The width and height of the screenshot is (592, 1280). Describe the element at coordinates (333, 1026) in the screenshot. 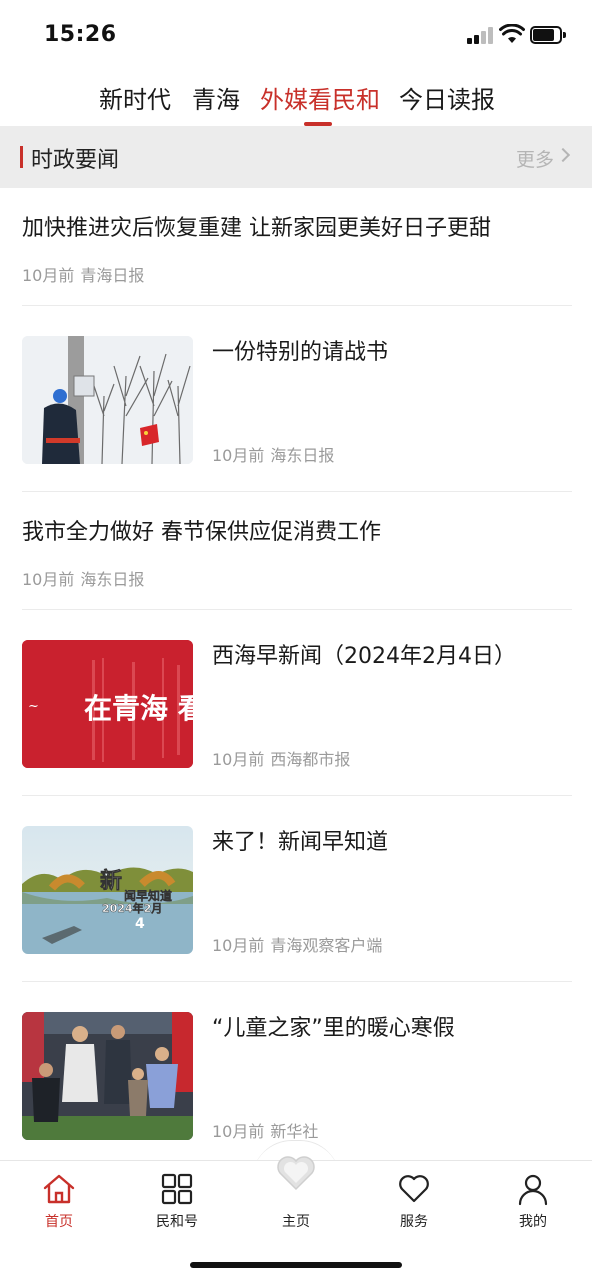

I see `news-title: “儿童之家”里的暖心寒假` at that location.